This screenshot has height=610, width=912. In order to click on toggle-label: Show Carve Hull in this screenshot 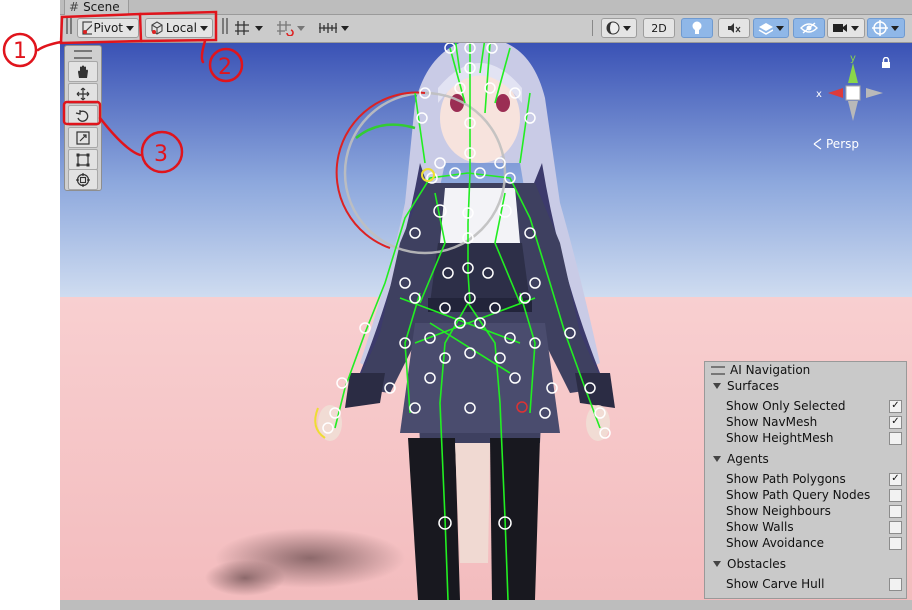, I will do `click(775, 584)`.